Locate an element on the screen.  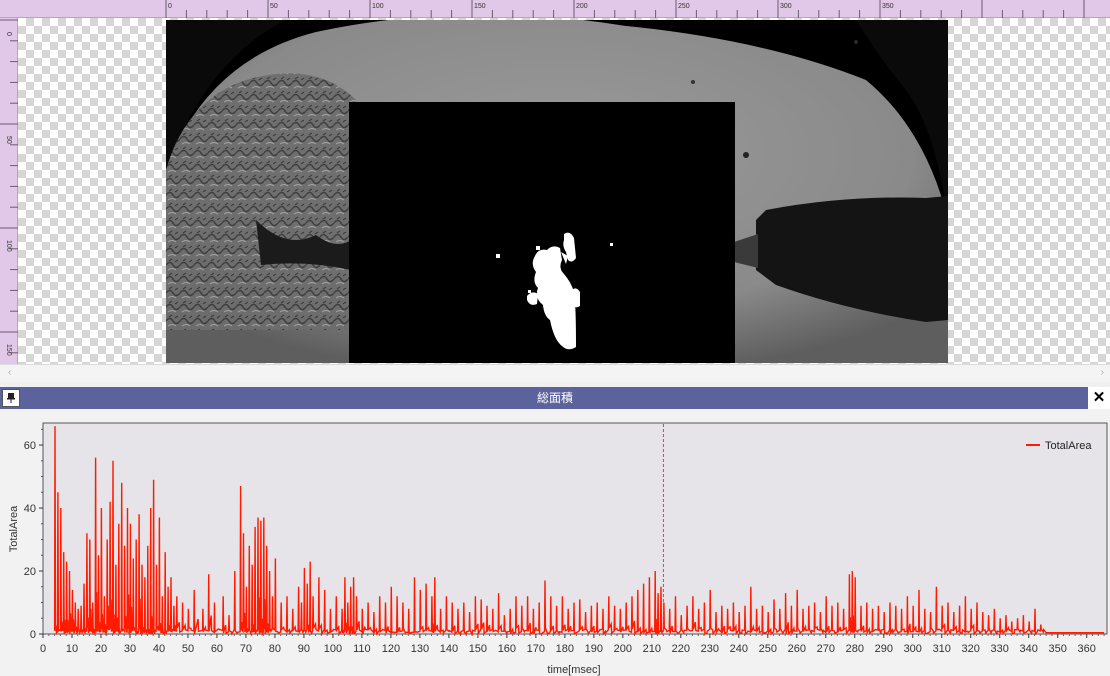
x-tick-label: 180 is located at coordinates (565, 649).